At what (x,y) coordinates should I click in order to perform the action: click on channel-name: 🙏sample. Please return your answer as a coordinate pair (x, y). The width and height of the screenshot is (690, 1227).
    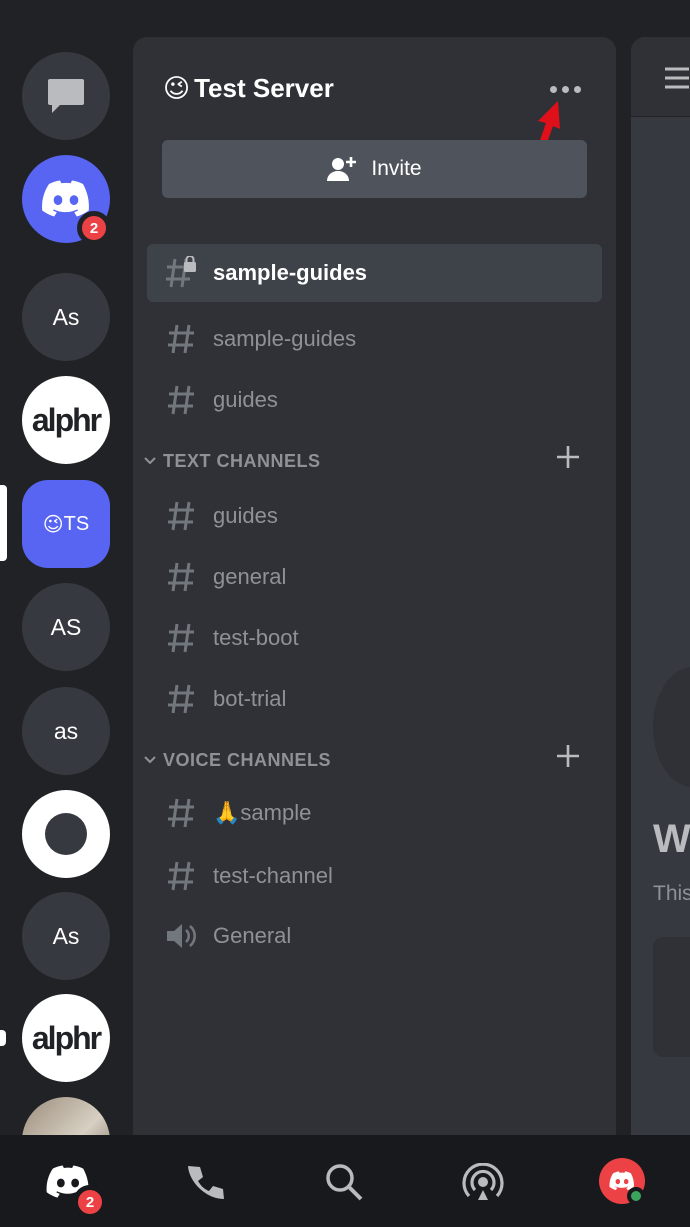
    Looking at the image, I should click on (262, 812).